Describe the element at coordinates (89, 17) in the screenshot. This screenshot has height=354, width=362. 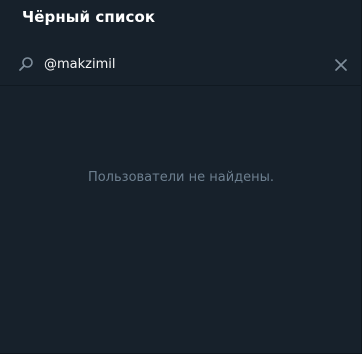
I see `page-title: Чёрный список` at that location.